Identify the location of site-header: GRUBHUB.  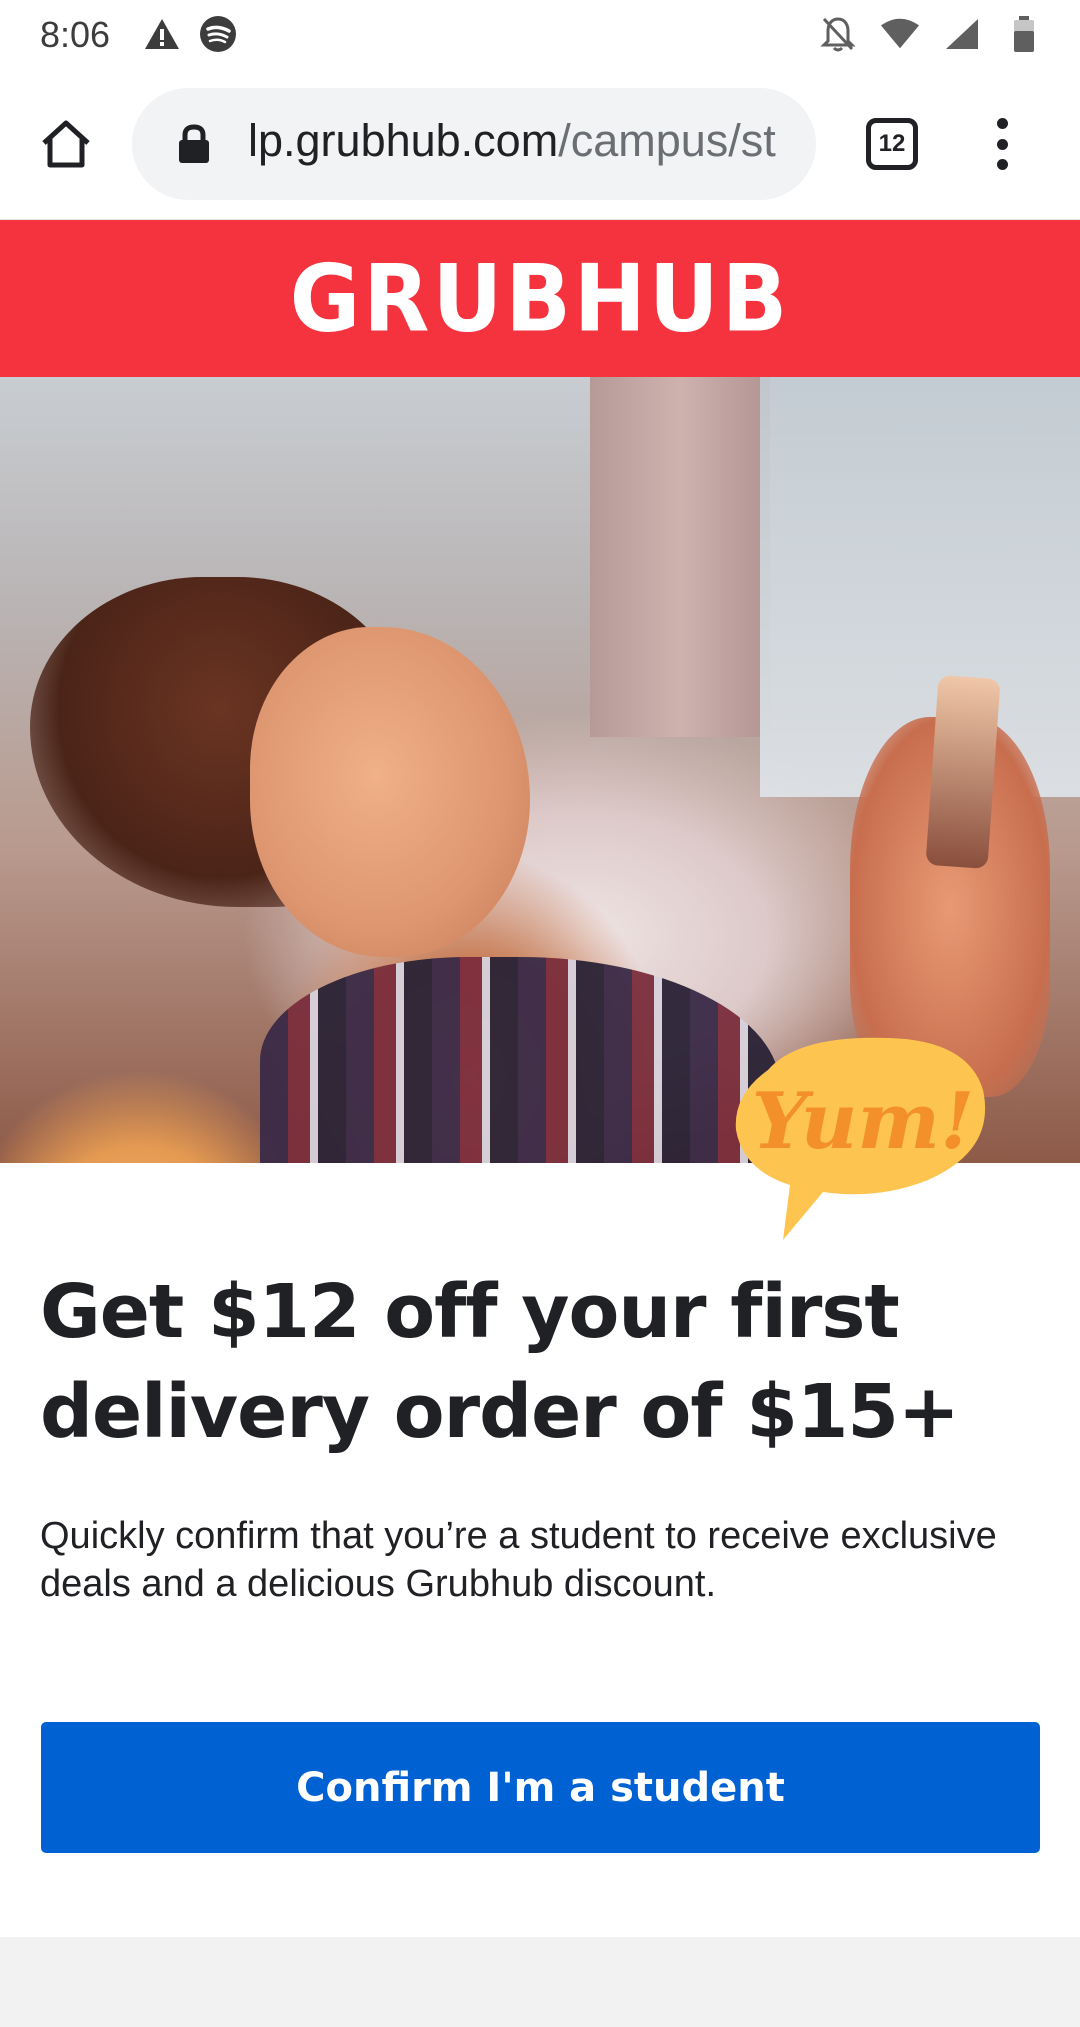
(540, 298).